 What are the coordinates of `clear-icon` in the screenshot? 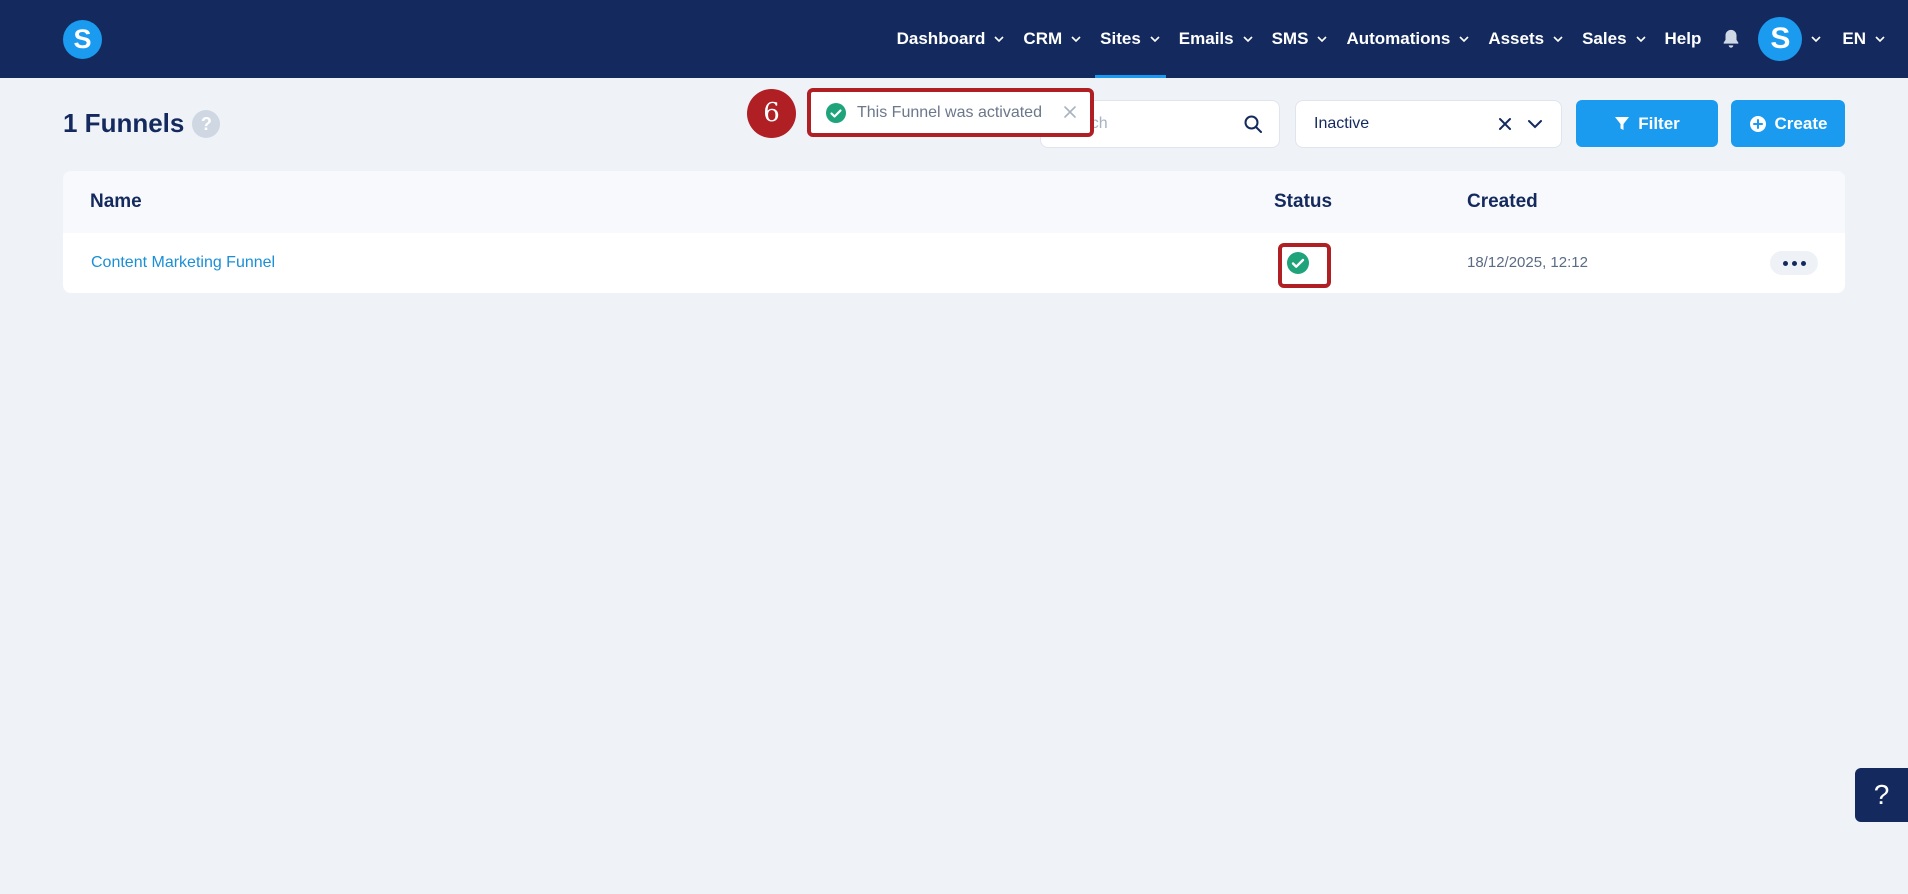 It's located at (1505, 124).